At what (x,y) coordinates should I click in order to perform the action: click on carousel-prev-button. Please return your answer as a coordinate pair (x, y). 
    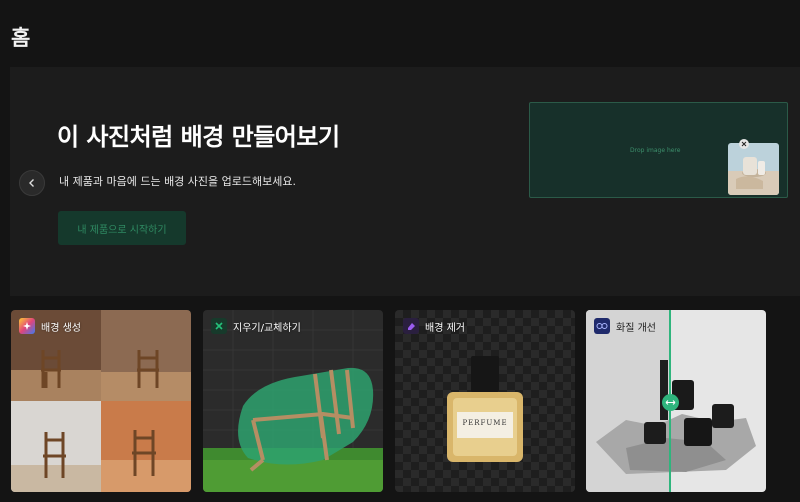
    Looking at the image, I should click on (32, 183).